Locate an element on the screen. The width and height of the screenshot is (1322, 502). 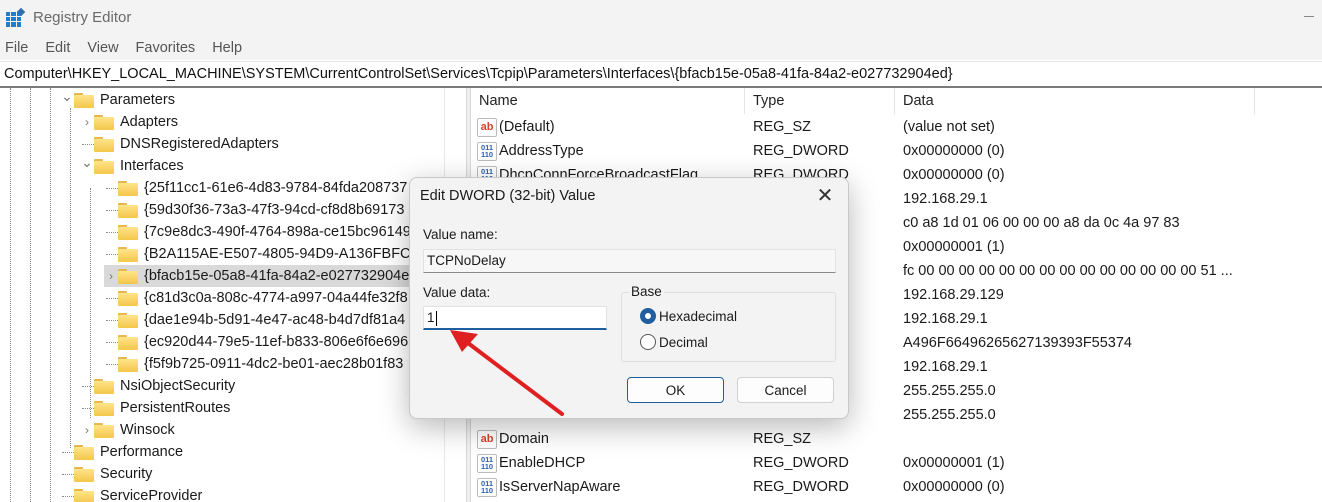
menu-edit: Edit is located at coordinates (57, 48).